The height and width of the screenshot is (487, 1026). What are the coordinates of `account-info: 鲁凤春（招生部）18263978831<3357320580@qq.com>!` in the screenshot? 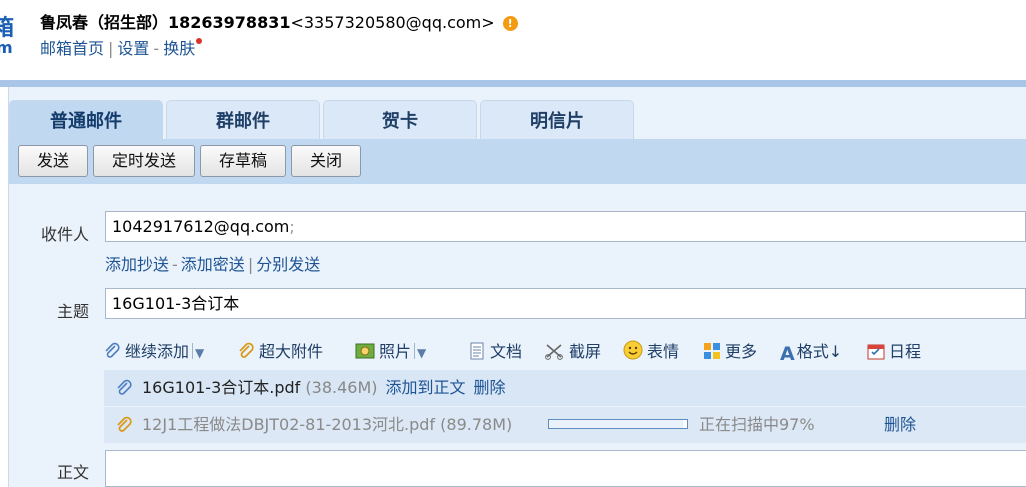 It's located at (279, 21).